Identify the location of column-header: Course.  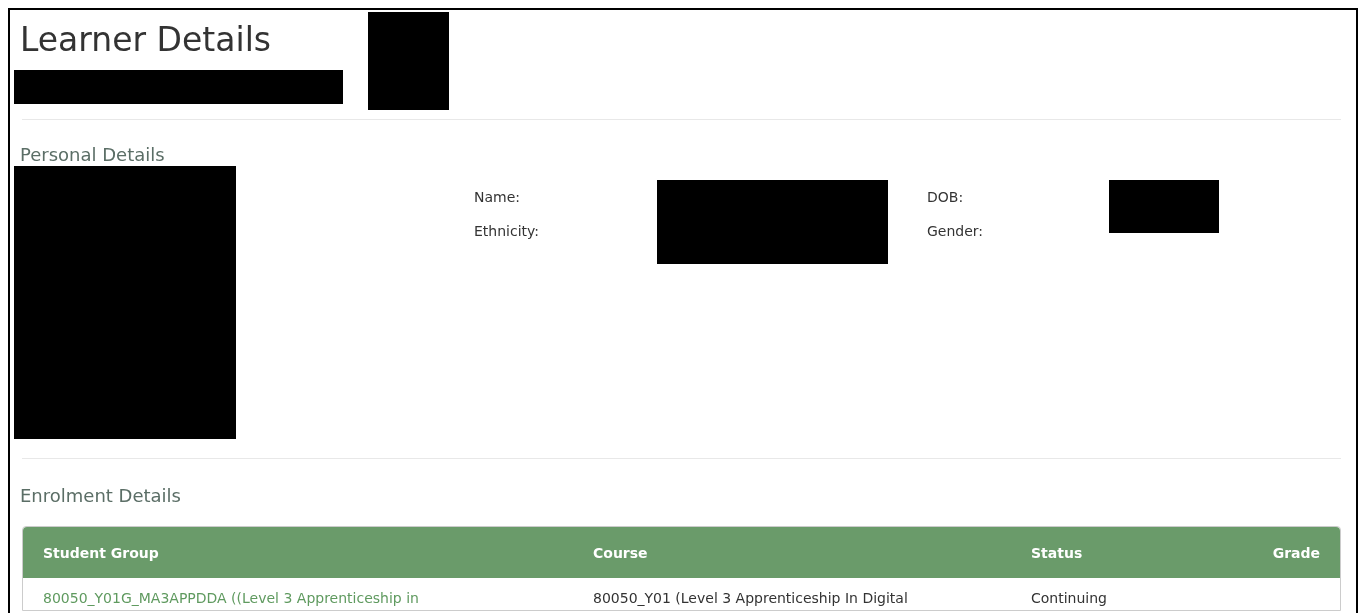
(621, 552).